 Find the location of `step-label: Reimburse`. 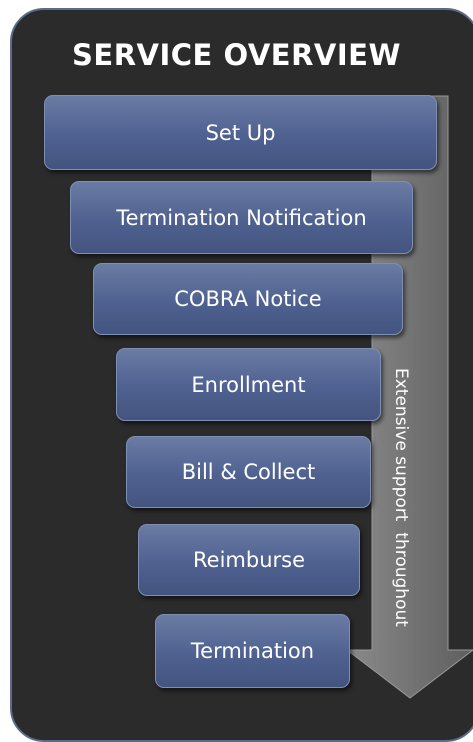

step-label: Reimburse is located at coordinates (249, 560).